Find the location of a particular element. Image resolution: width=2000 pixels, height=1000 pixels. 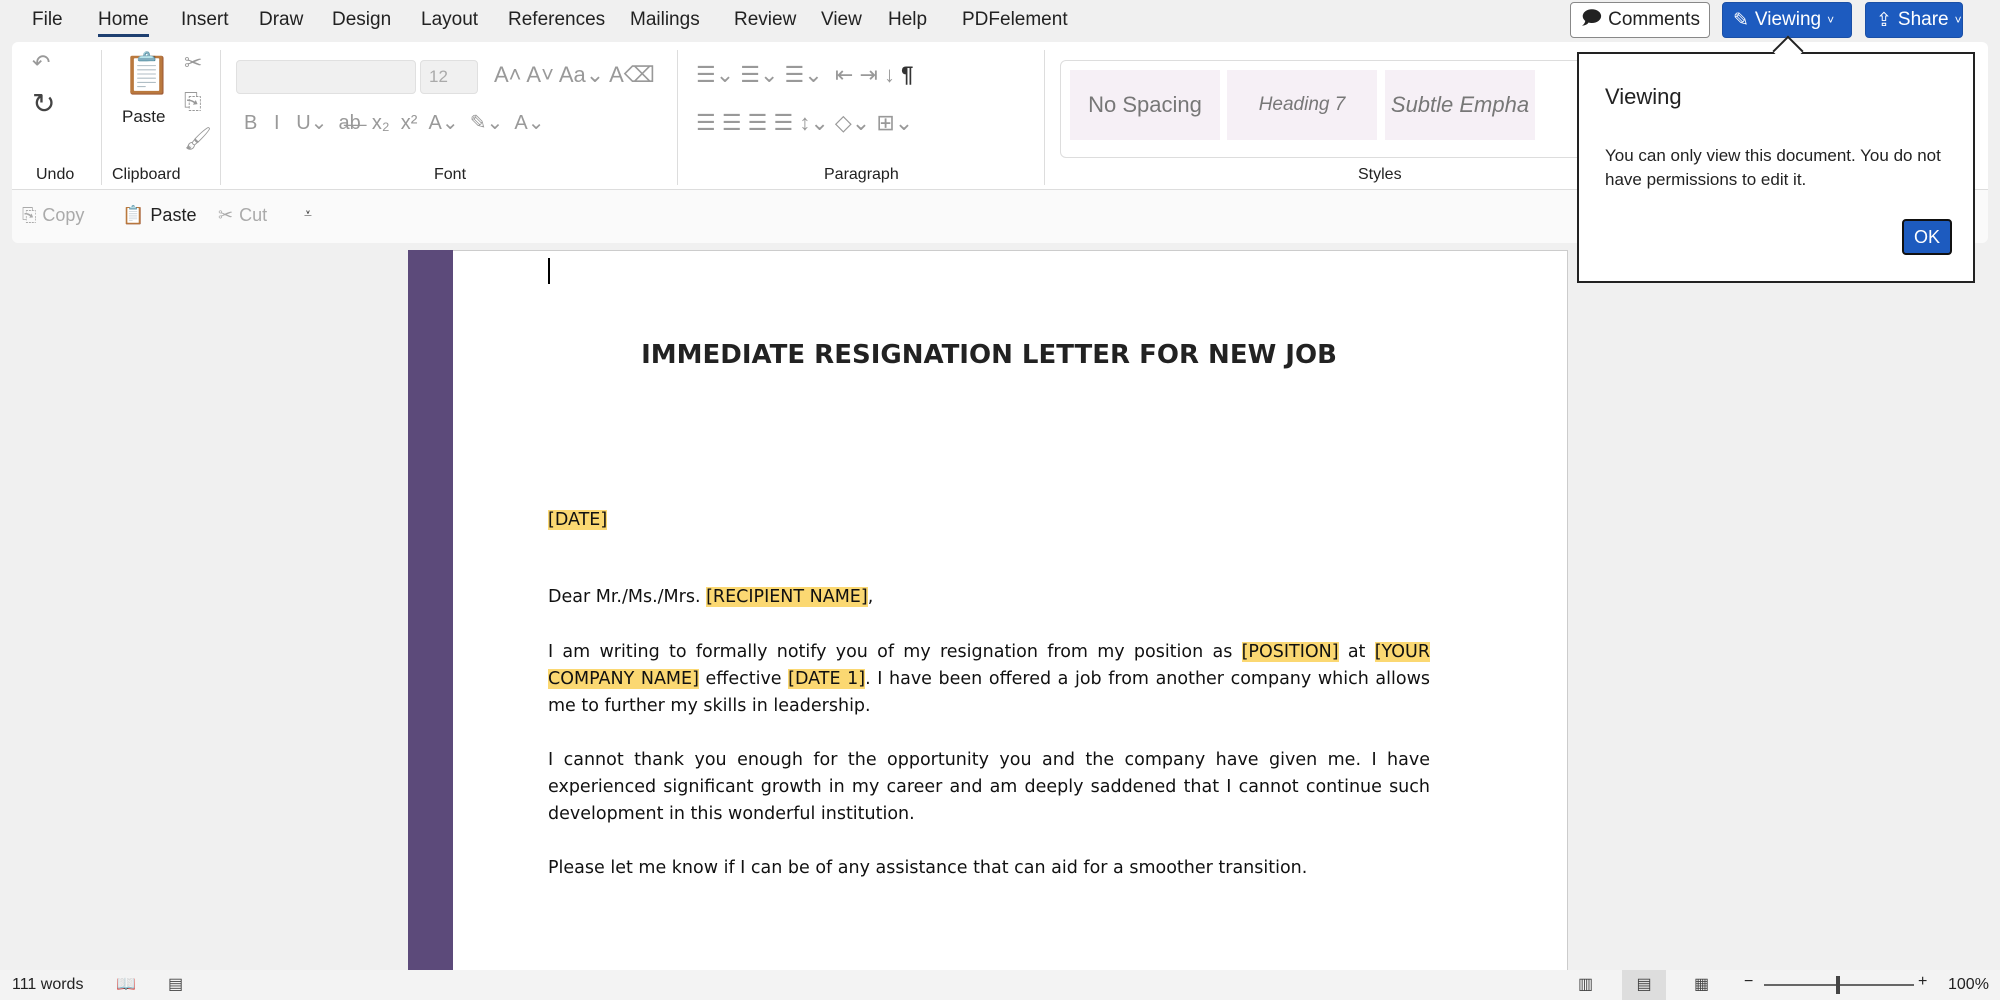

p1-text: effective is located at coordinates (743, 679).